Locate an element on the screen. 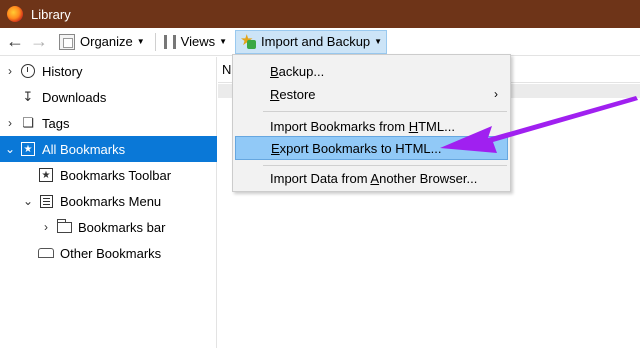  tag-icon: ❏ is located at coordinates (28, 122).